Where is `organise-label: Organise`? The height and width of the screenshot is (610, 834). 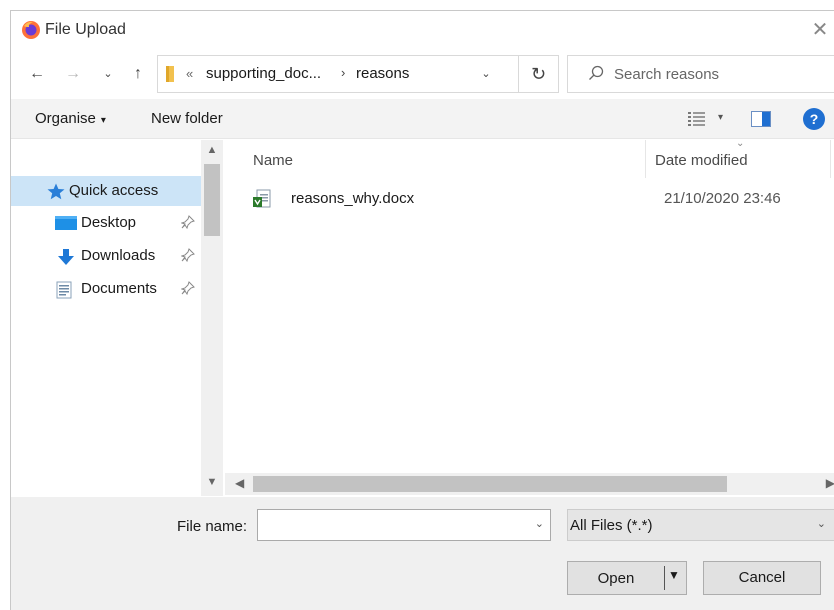
organise-label: Organise is located at coordinates (65, 118).